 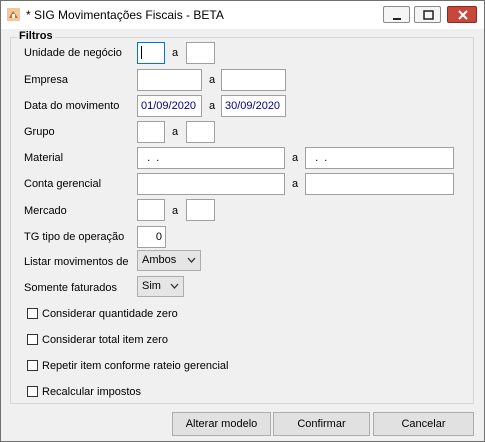 I want to click on minimize-button, so click(x=396, y=14).